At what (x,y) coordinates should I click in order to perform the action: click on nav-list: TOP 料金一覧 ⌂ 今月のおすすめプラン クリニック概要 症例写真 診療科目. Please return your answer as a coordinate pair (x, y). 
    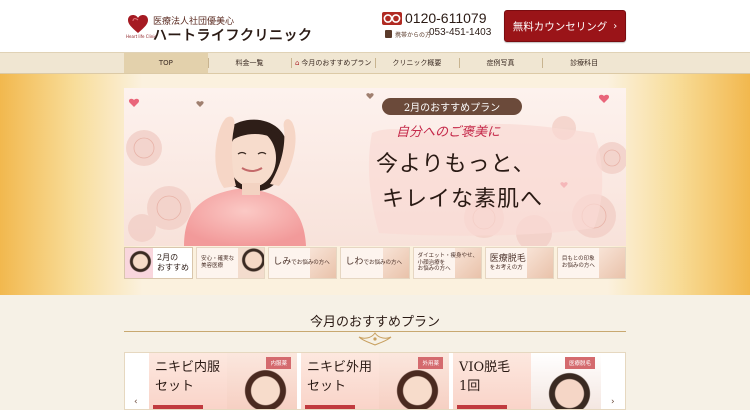
    Looking at the image, I should click on (375, 63).